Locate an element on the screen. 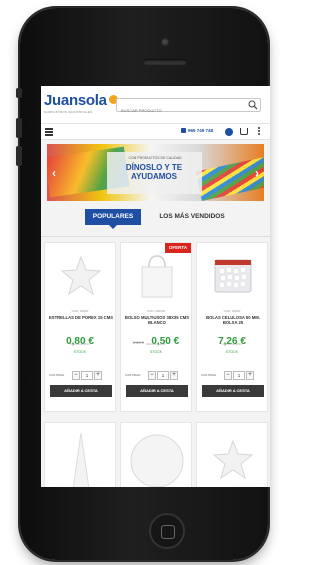  banner-title: DÍNOSLO Y TE AYUDAMOS is located at coordinates (154, 172).